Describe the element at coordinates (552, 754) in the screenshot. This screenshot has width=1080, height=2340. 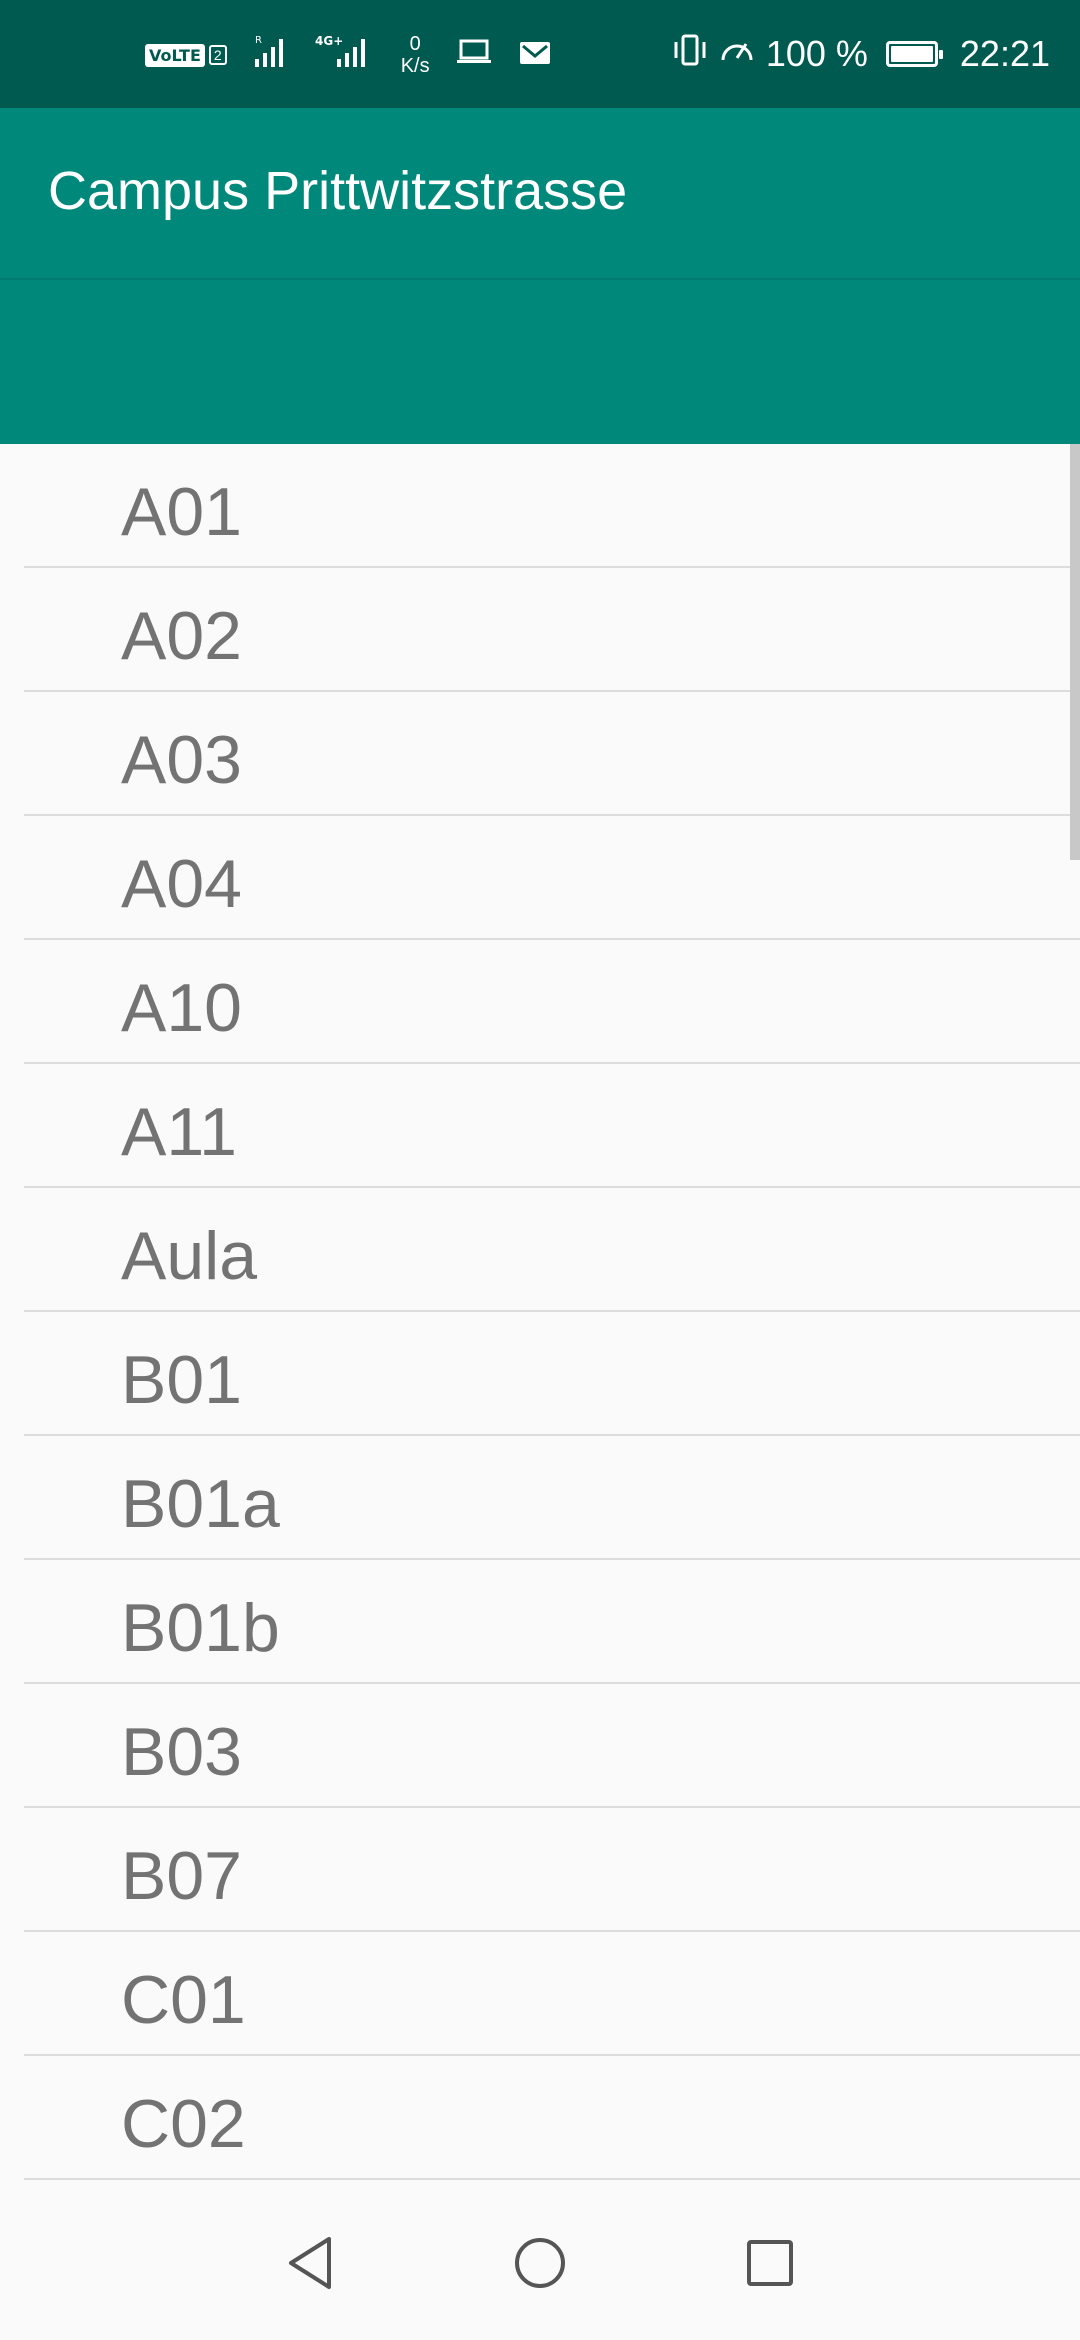
I see `list-item: A03` at that location.